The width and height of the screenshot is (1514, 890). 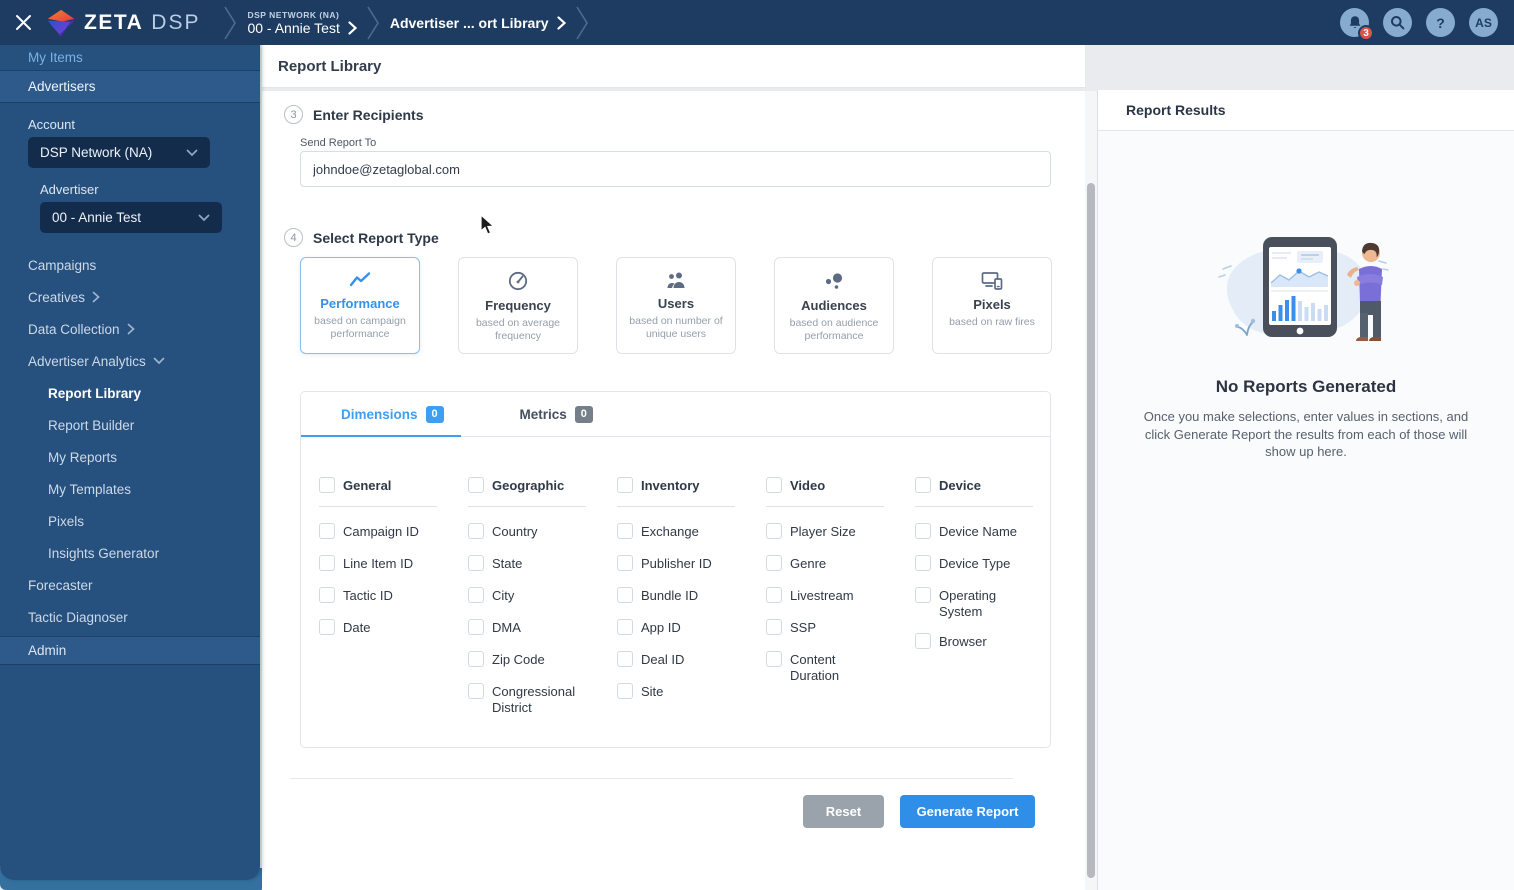 I want to click on sidebar-item-data-collection: Data Collection, so click(x=130, y=329).